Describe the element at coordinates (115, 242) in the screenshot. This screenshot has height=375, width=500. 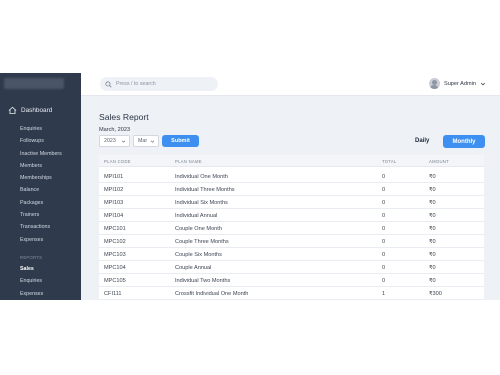
I see `plan-code-cell: MPC102` at that location.